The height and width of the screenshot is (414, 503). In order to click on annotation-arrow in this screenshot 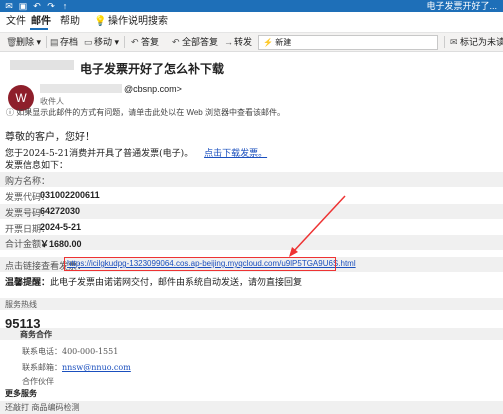, I will do `click(317, 226)`.